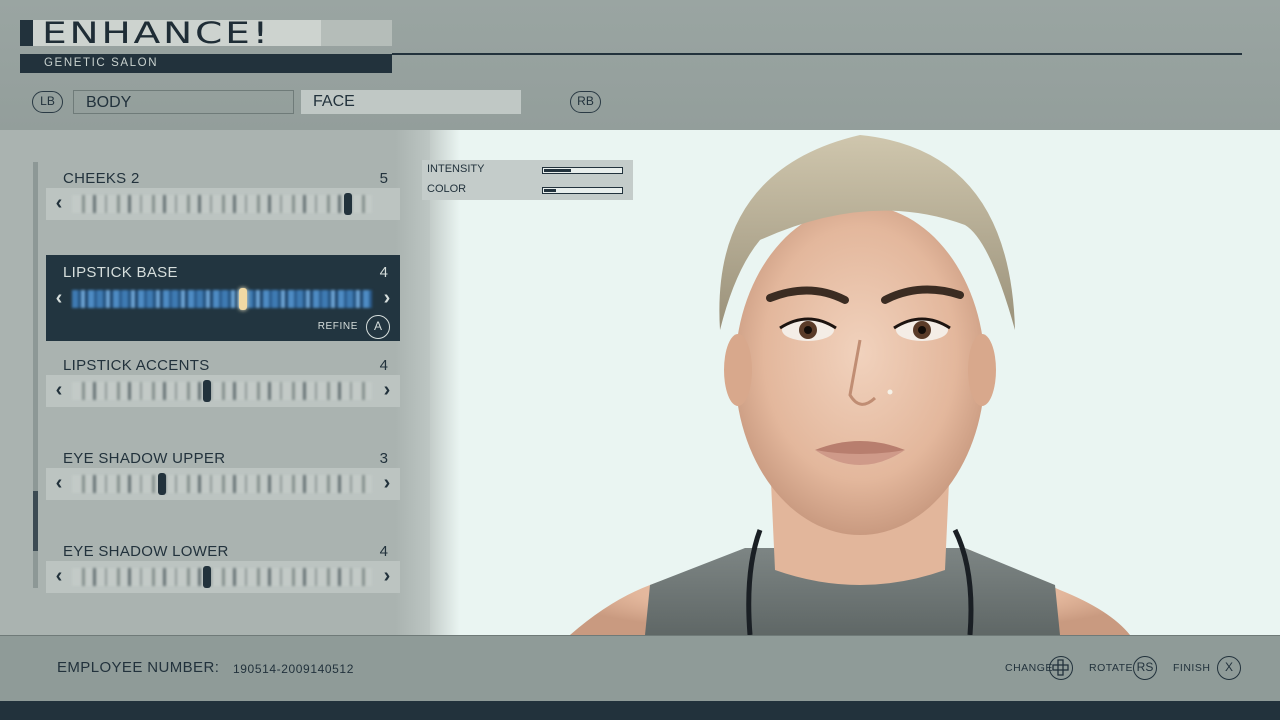 The height and width of the screenshot is (720, 1280). I want to click on logo-mark, so click(26, 33).